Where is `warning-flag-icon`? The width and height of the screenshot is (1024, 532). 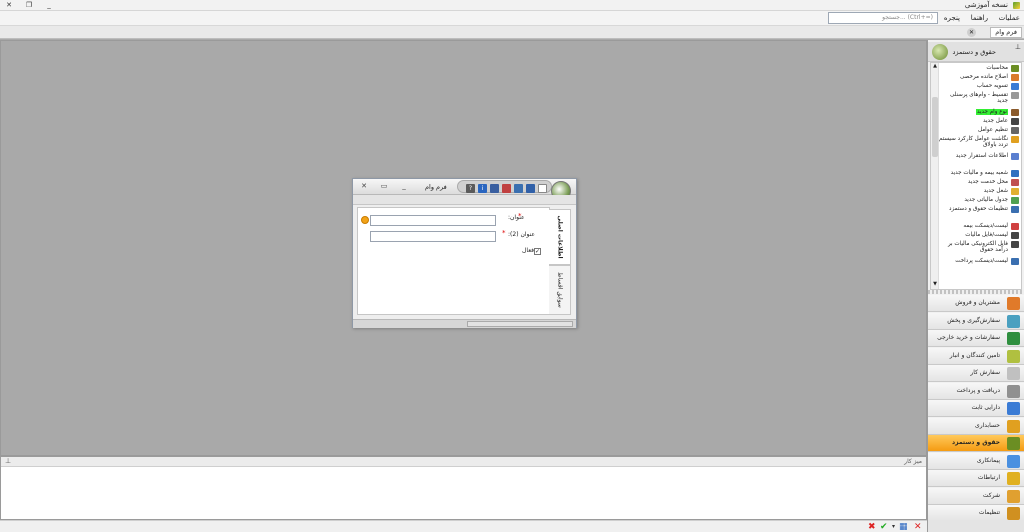
warning-flag-icon is located at coordinates (365, 220).